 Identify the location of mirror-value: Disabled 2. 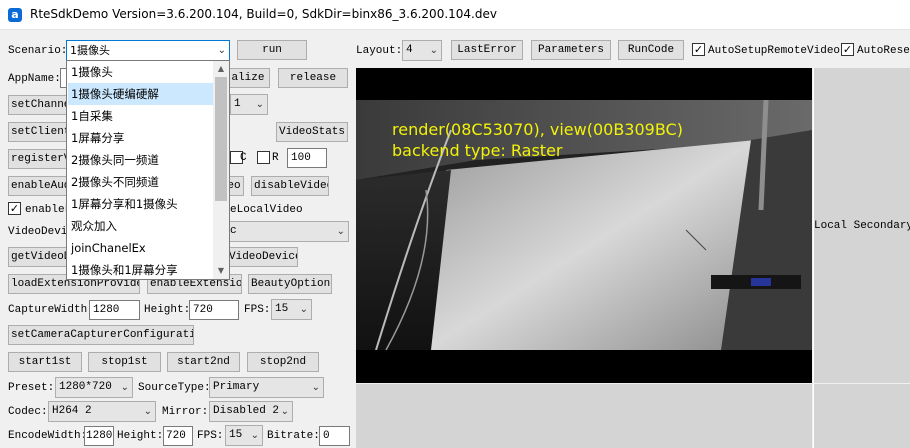
(246, 411).